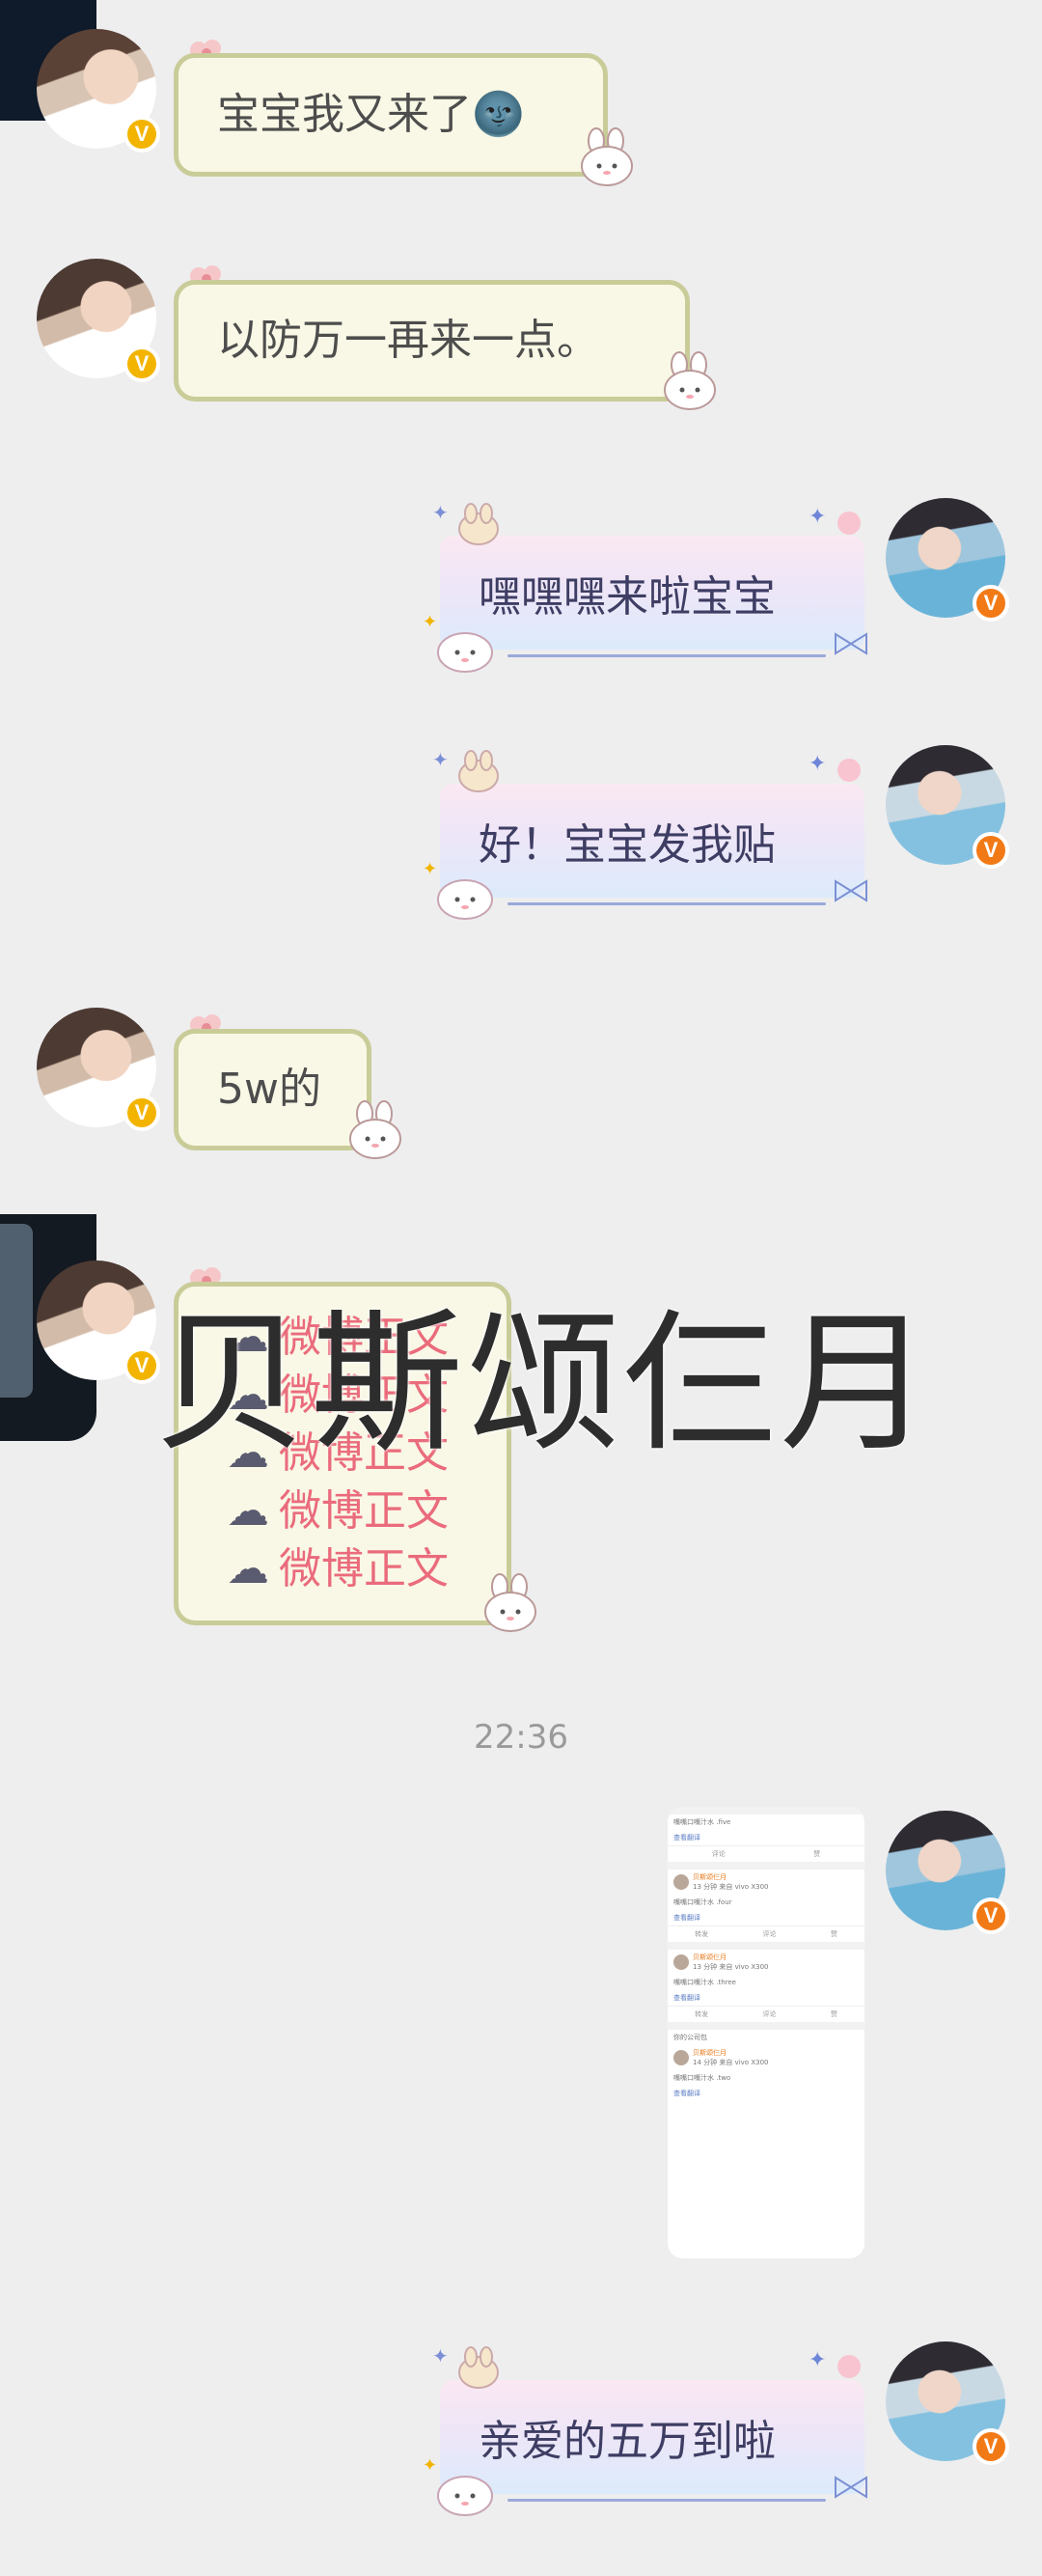 The image size is (1042, 2576). I want to click on screenshot-tag: 嘴嘴口嘴汁水 .five, so click(702, 1822).